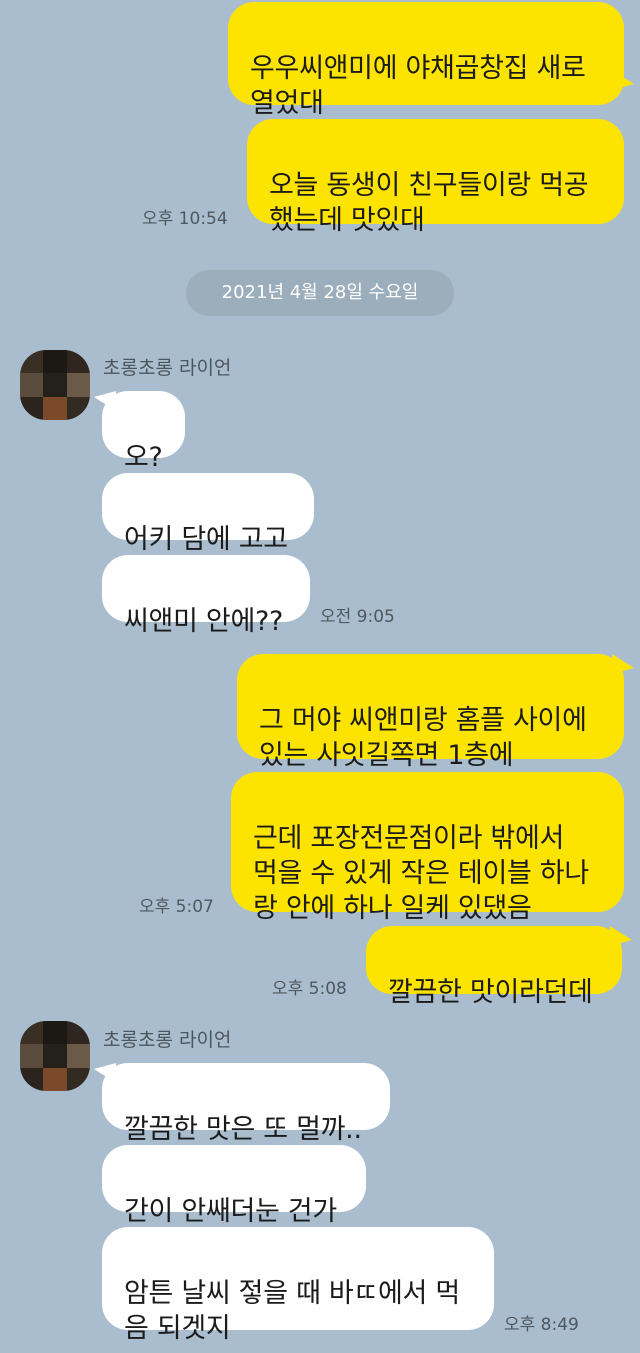 Image resolution: width=640 pixels, height=1353 pixels. What do you see at coordinates (541, 1325) in the screenshot?
I see `message-timestamp: 오후 8:49` at bounding box center [541, 1325].